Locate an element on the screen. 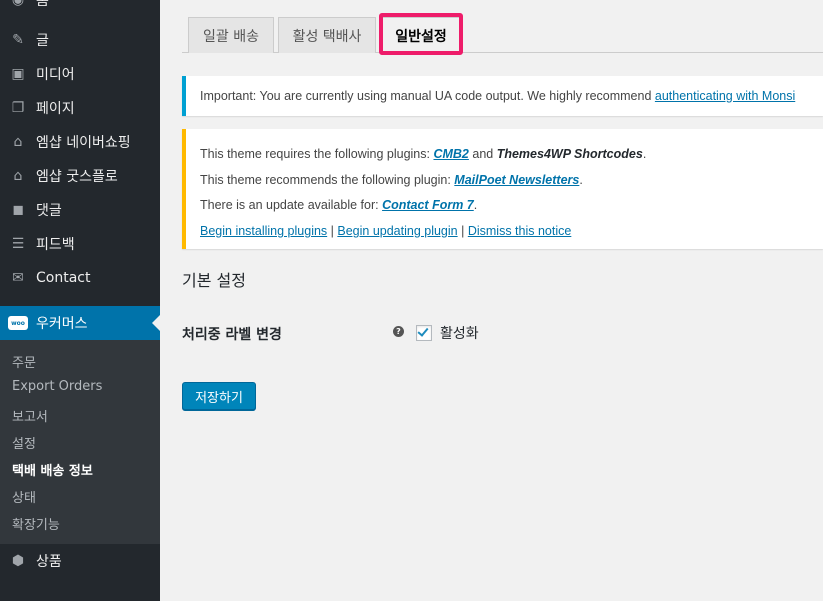 This screenshot has width=823, height=601. woocommerce-submenu: 주문 Export Orders 보고서 설정 택배 배송 정보 상태 확장기능 is located at coordinates (80, 442).